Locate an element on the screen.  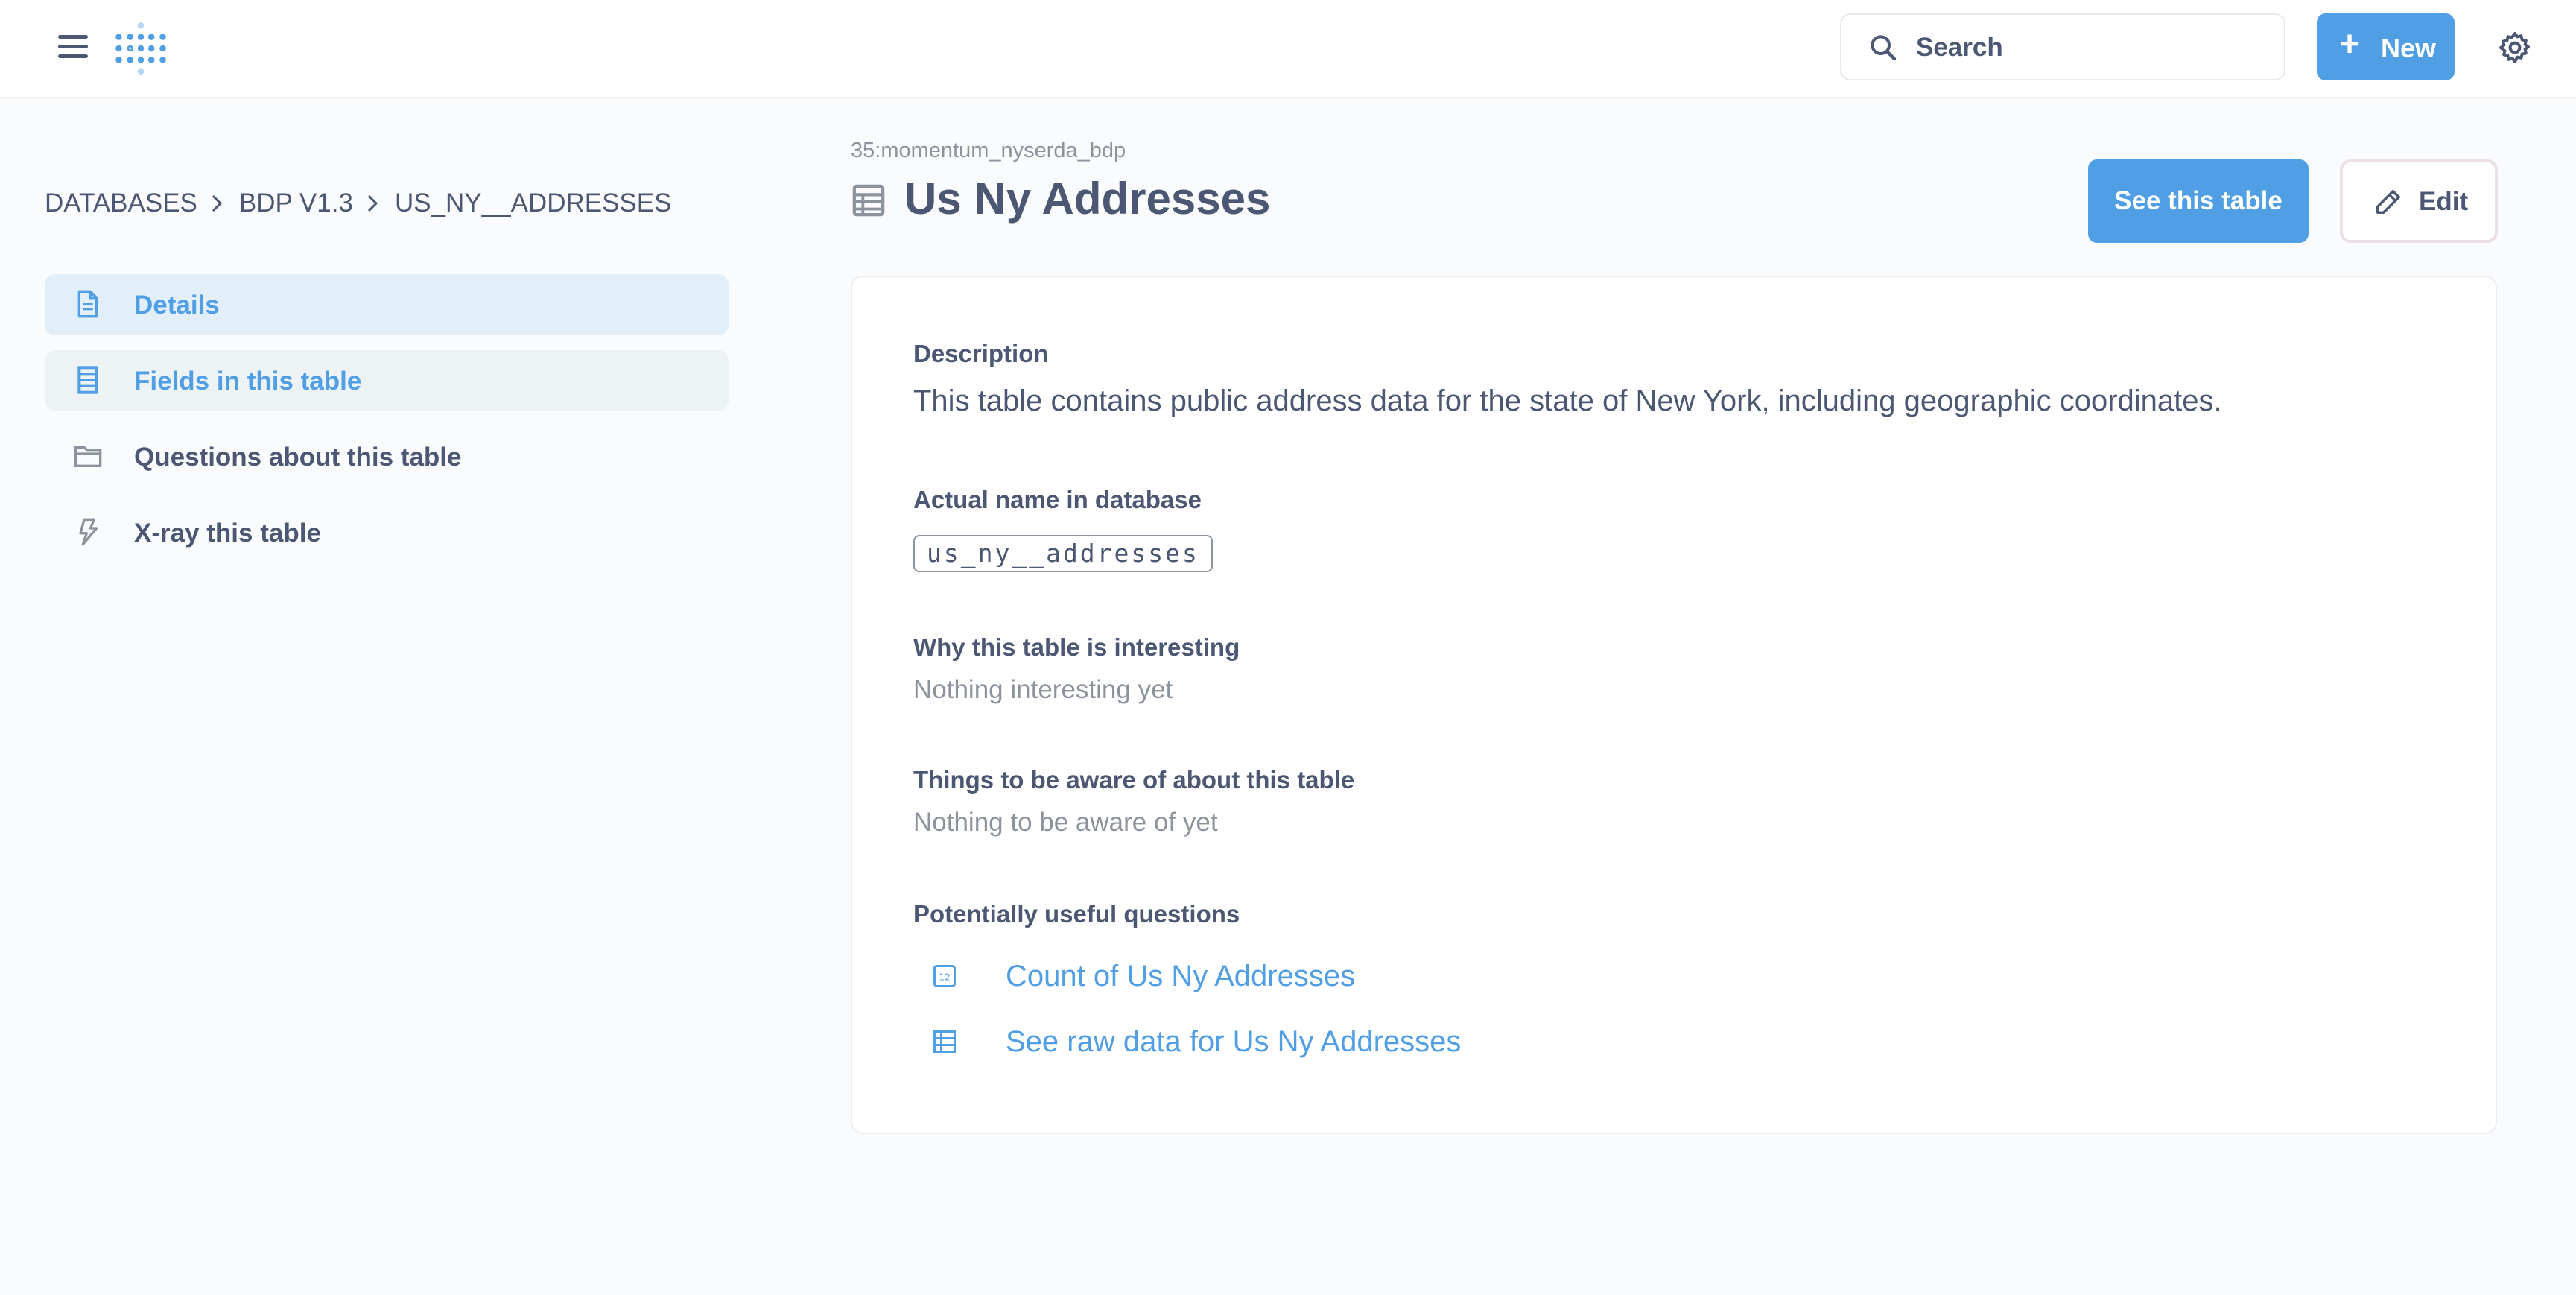
sidebar-item-label: Fields in this table is located at coordinates (248, 381).